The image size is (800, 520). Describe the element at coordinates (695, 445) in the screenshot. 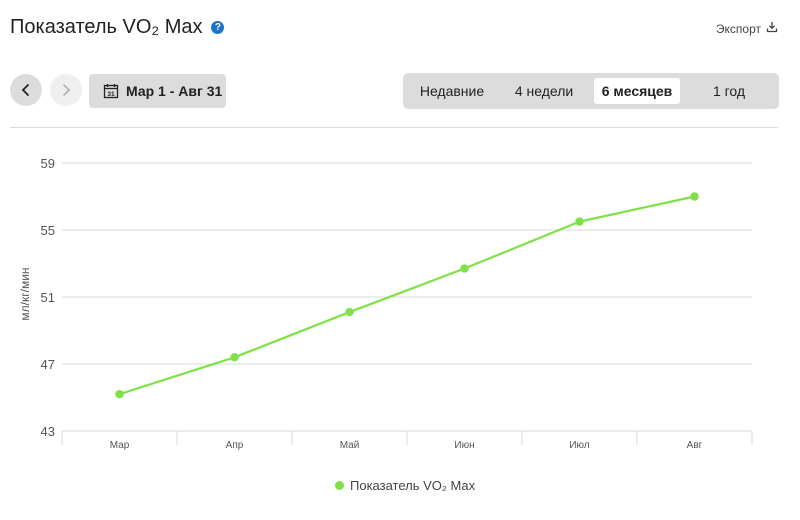

I see `x-tick-label: Авг` at that location.